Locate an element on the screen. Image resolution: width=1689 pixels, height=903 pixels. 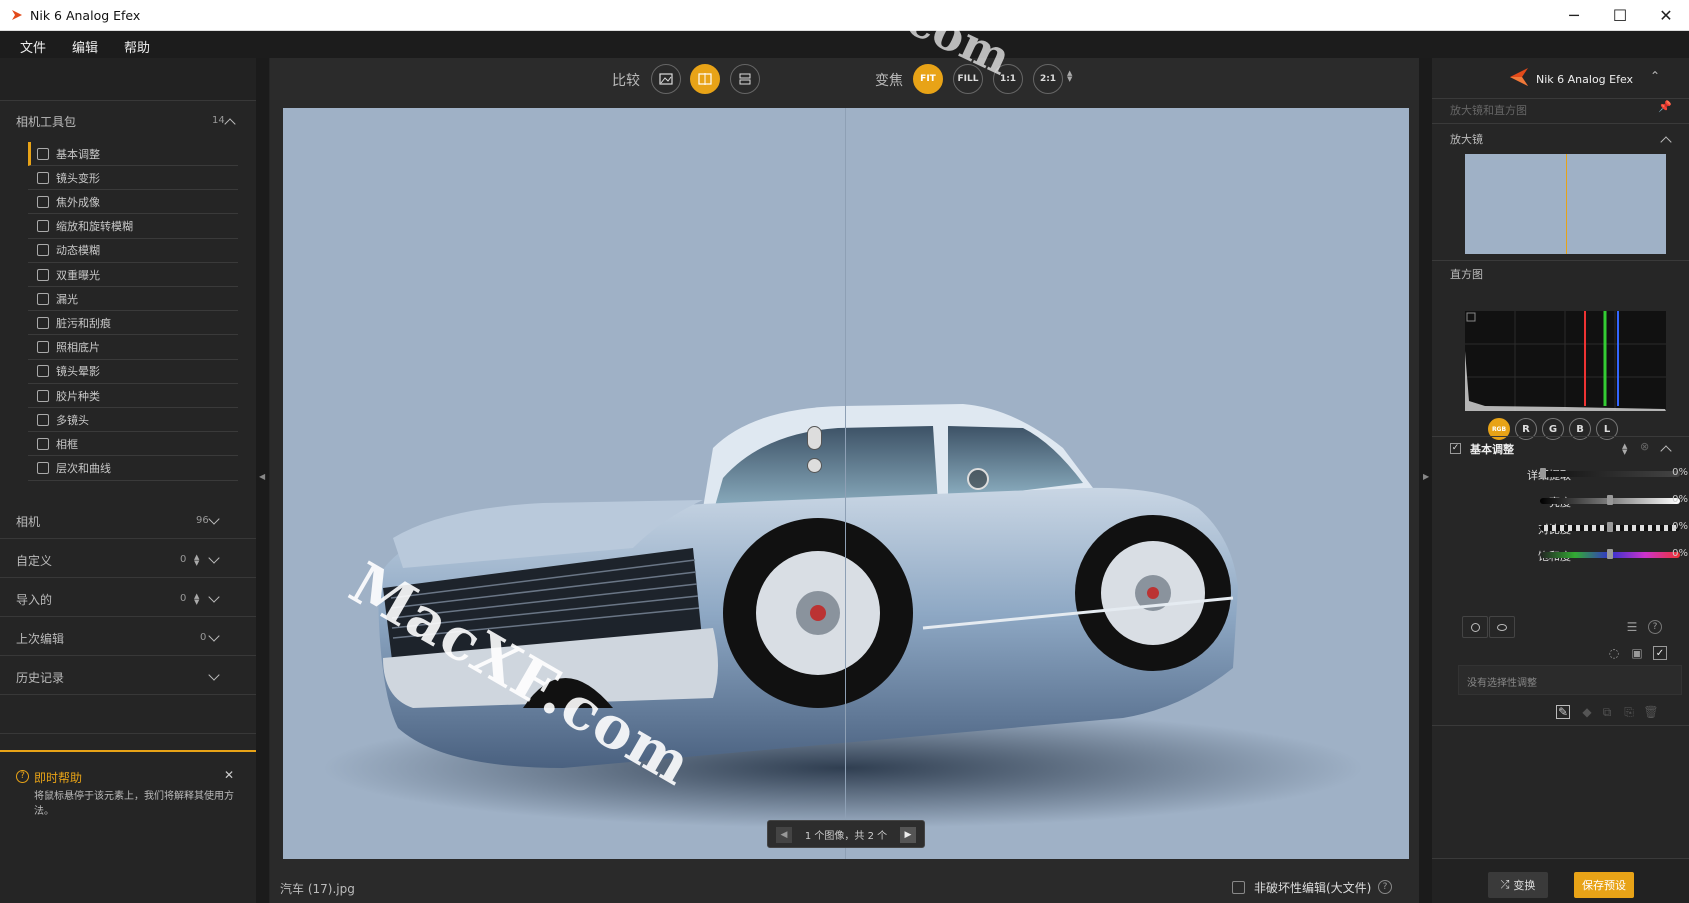
status-bar: 汽车 (17).jpg 非破坏性编辑(大文件) ? is located at coordinates (844, 887).